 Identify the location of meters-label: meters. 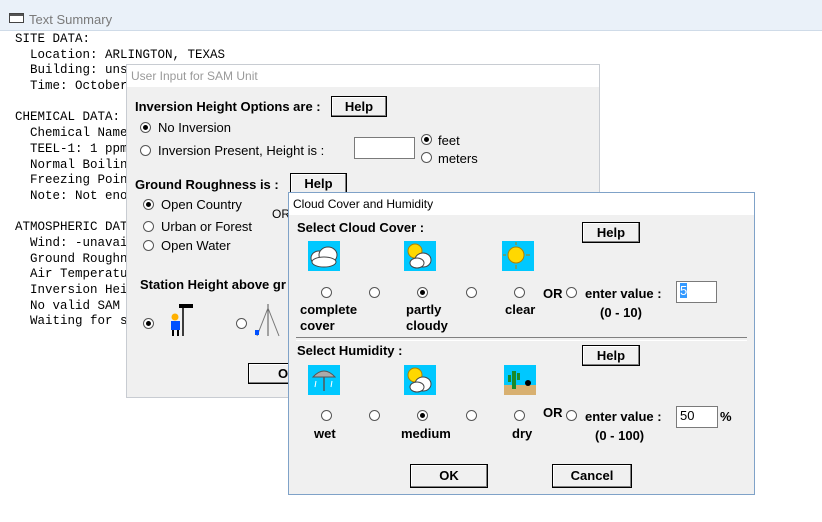
(458, 158).